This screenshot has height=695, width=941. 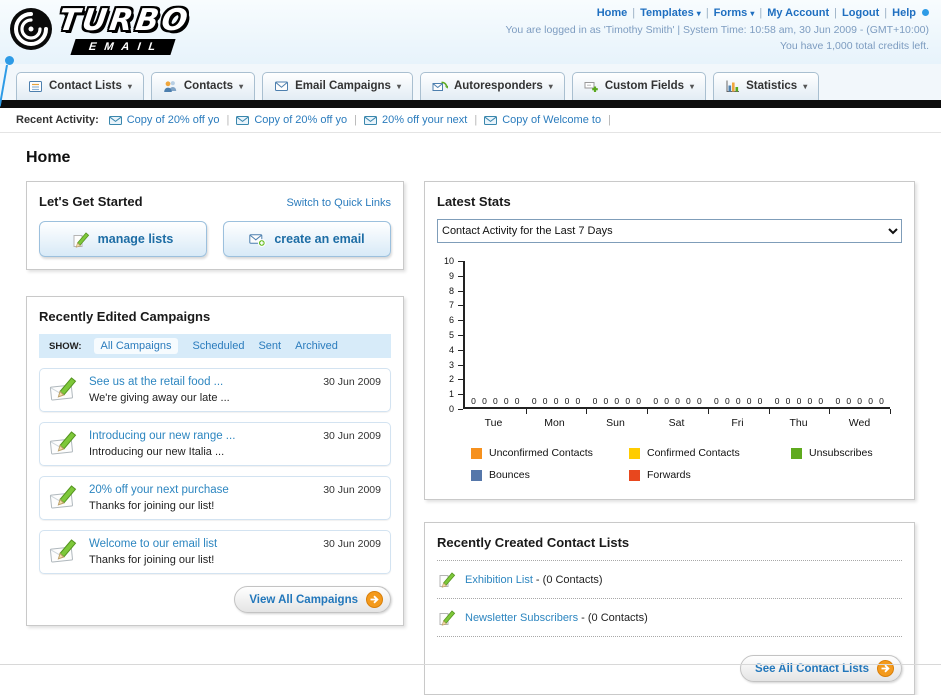 What do you see at coordinates (447, 617) in the screenshot?
I see `pencil-icon` at bounding box center [447, 617].